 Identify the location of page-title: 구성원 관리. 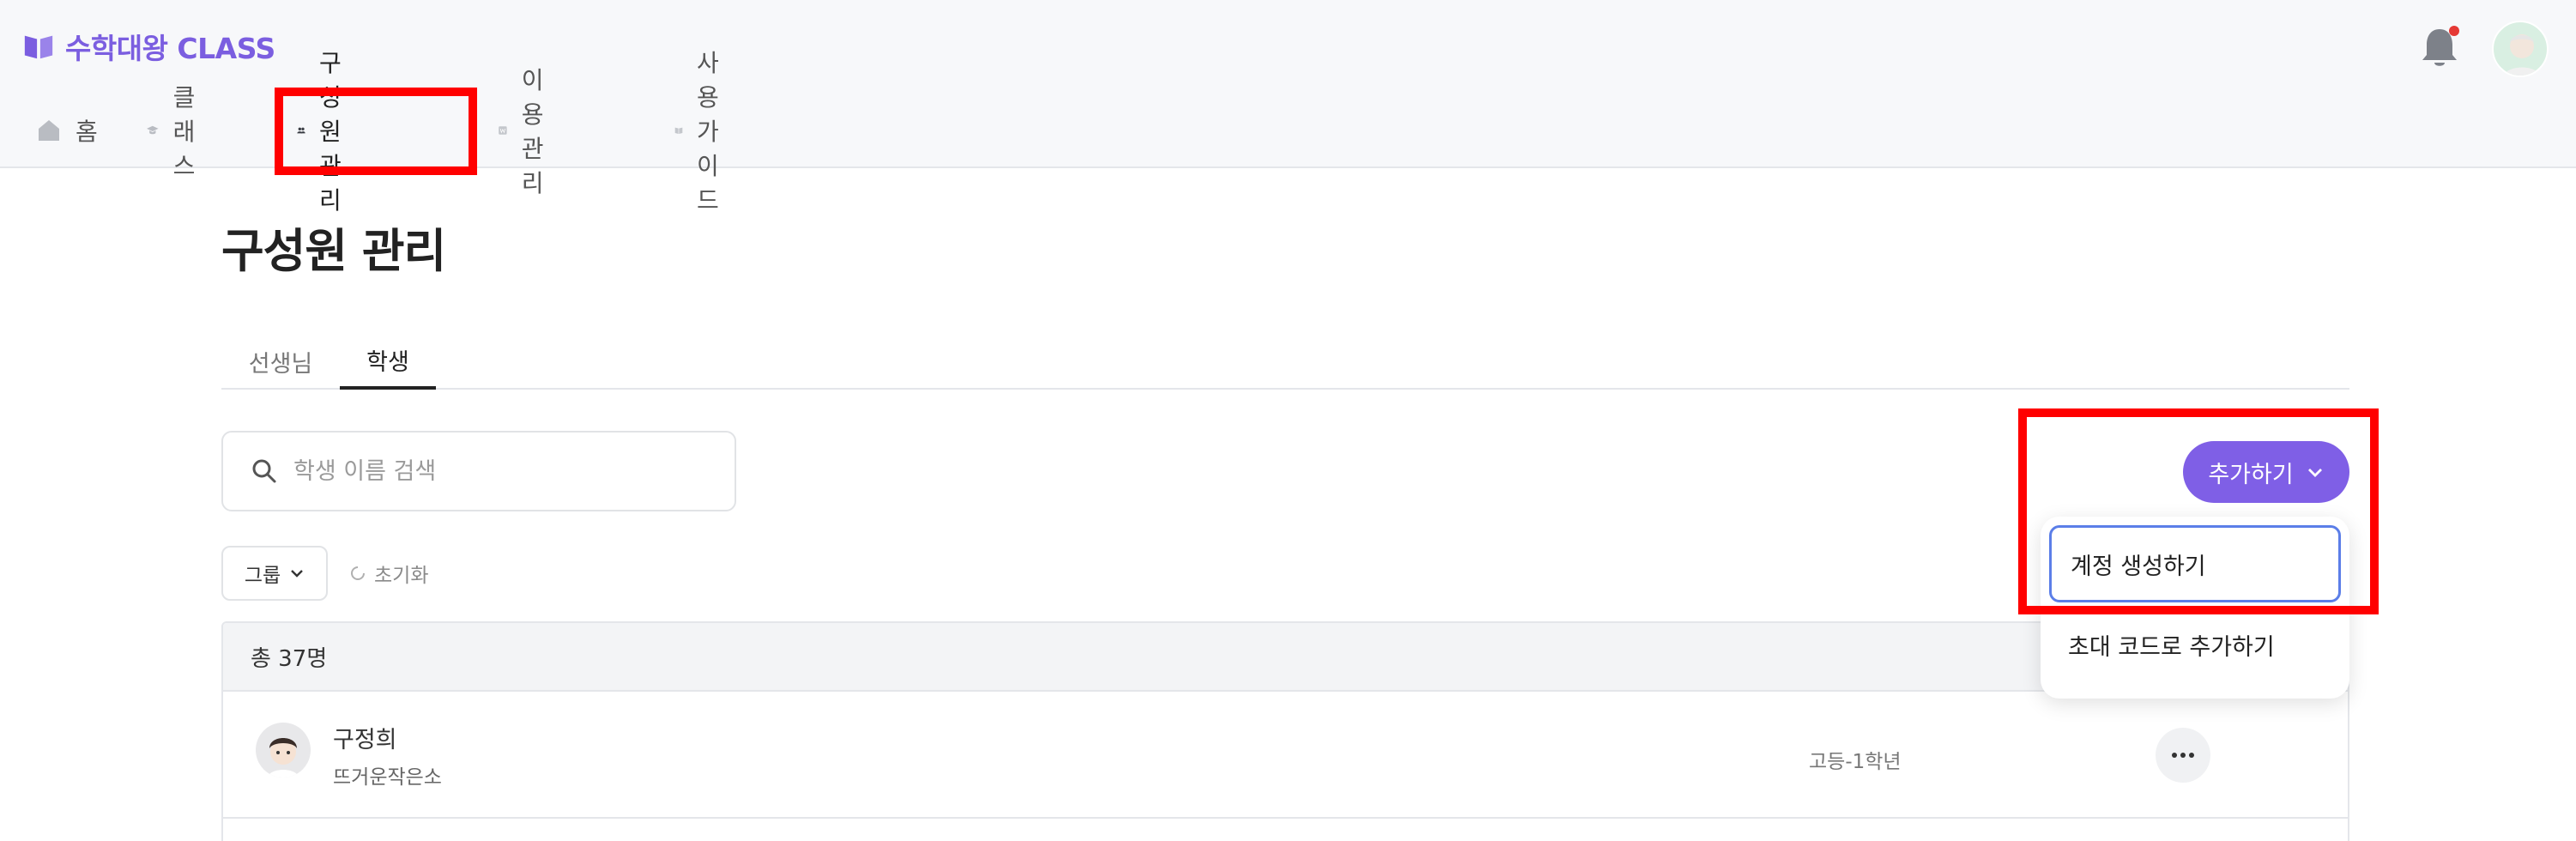
(333, 251).